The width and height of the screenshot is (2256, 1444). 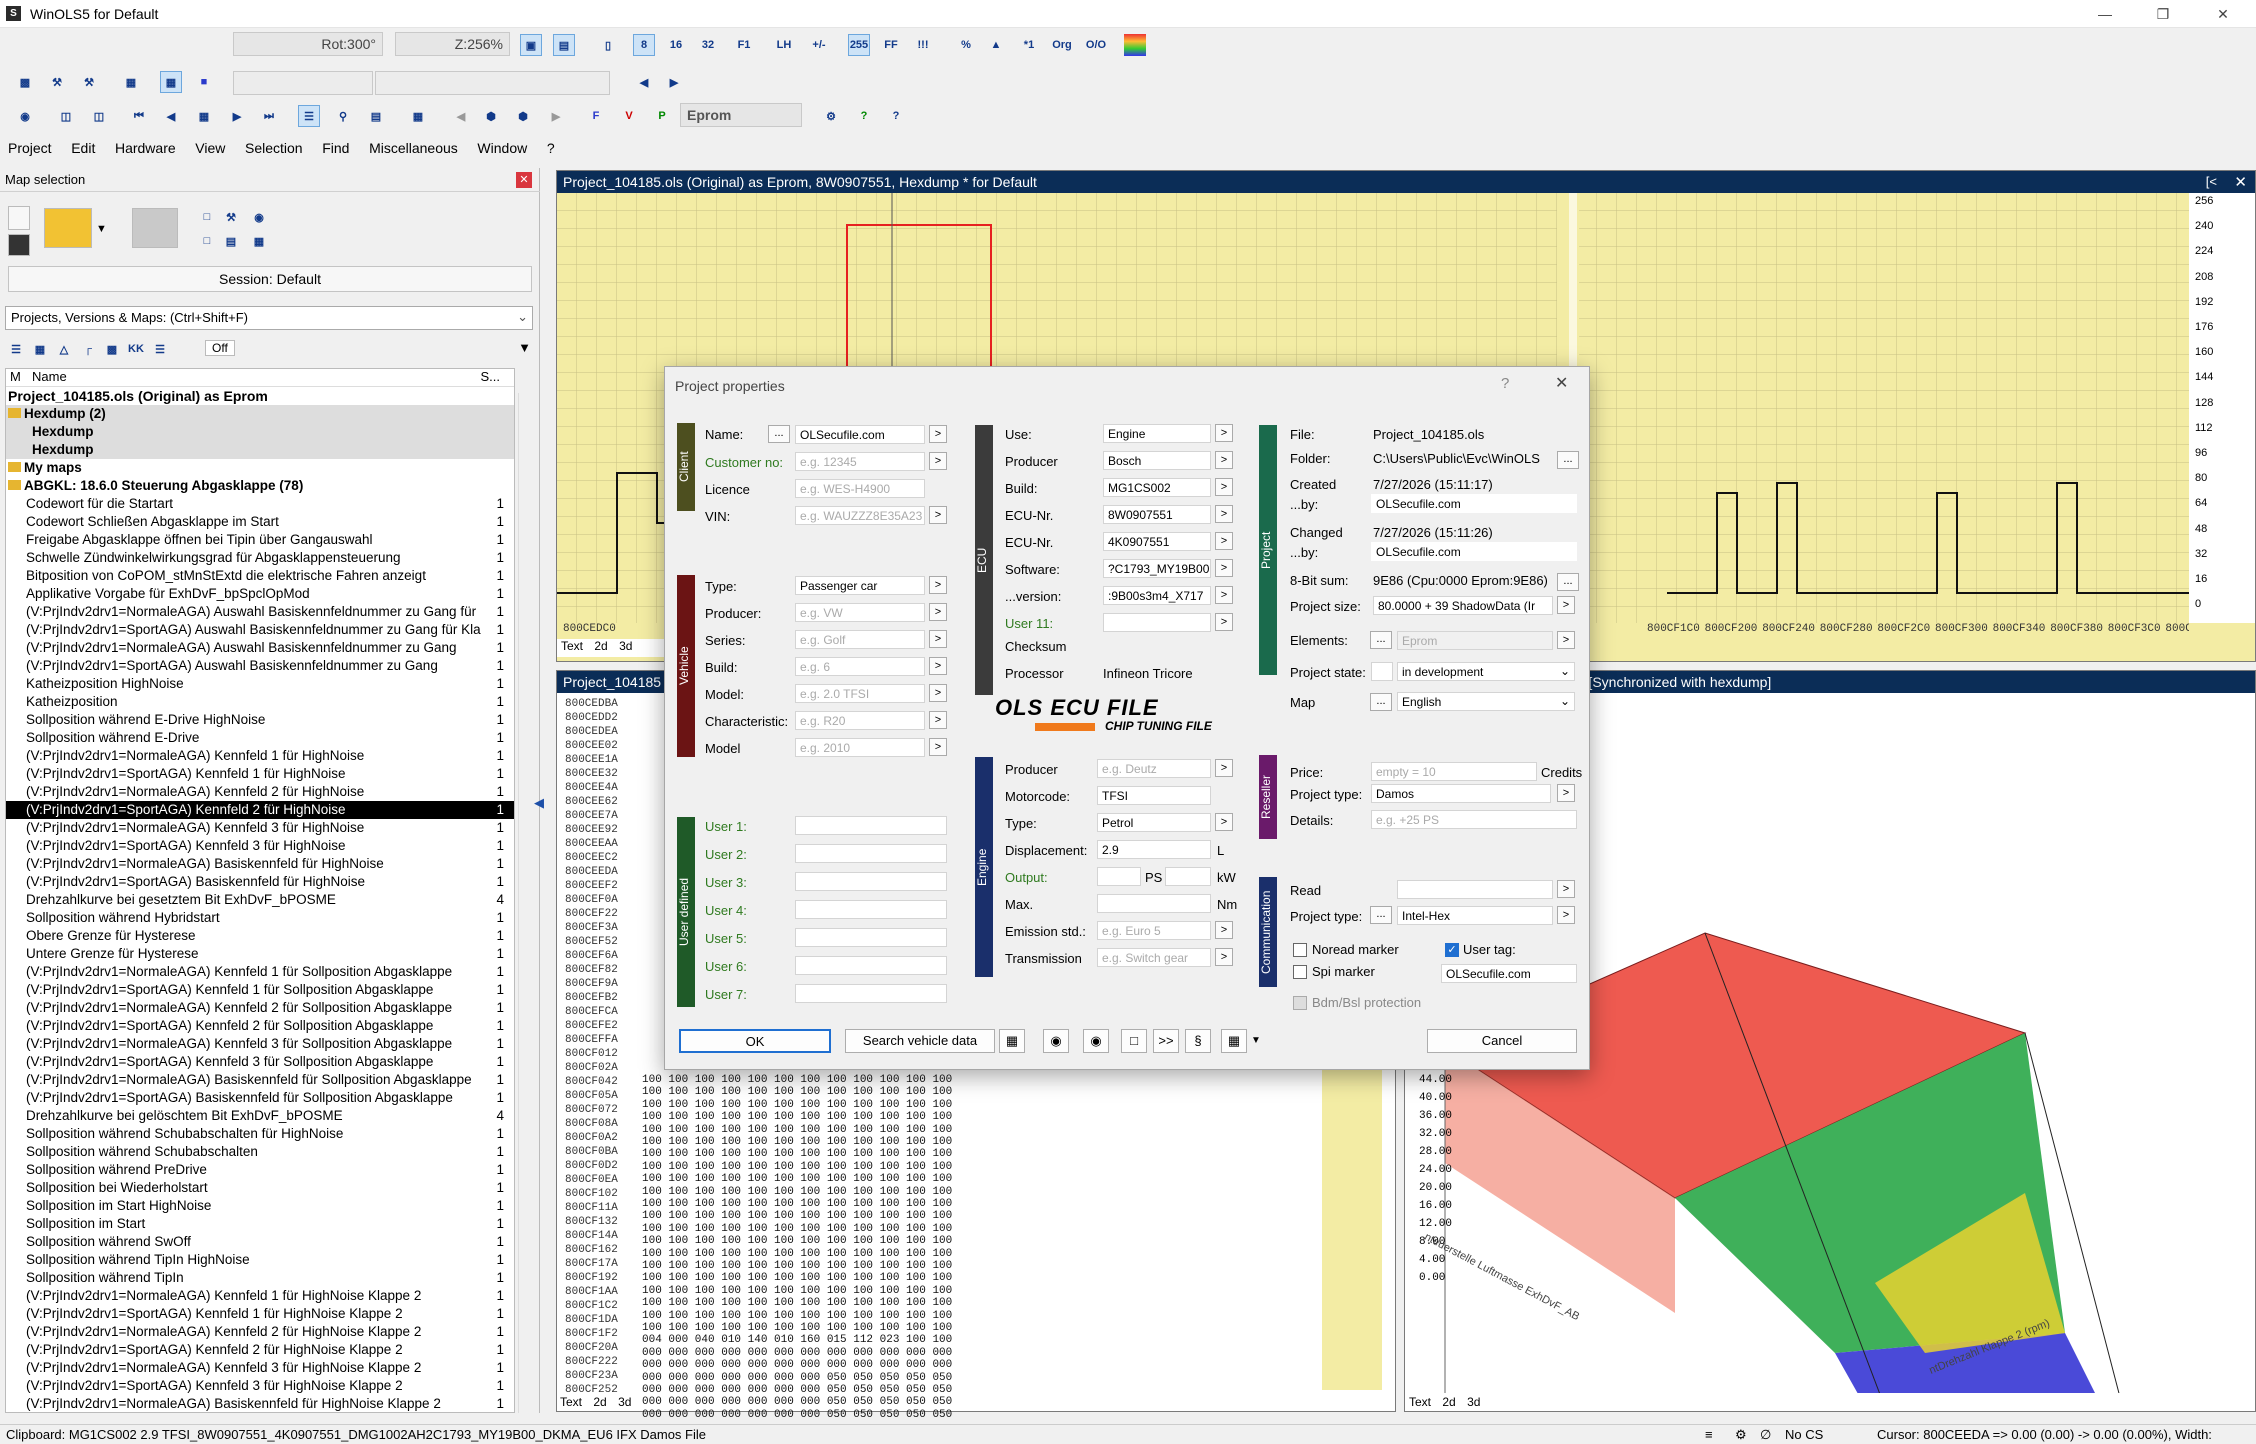 I want to click on tree-item: Sollposition im Start HighNoise 1, so click(x=260, y=1206).